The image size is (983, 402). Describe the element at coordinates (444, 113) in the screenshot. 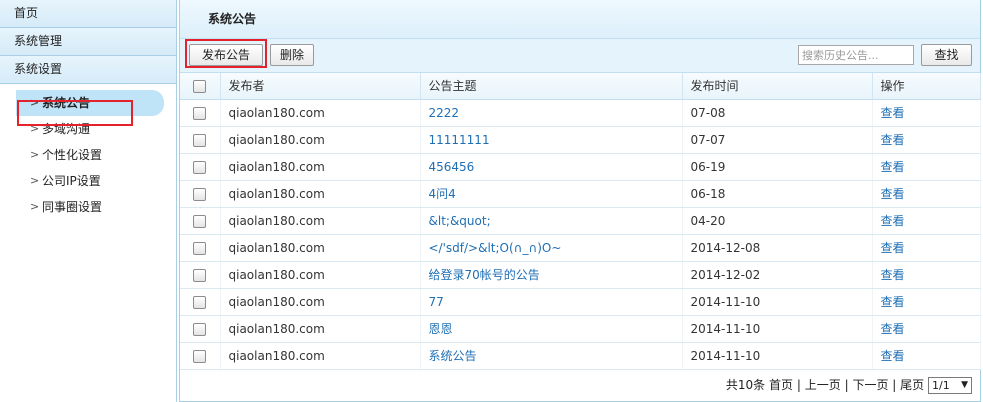

I see `subject-link: 2222` at that location.